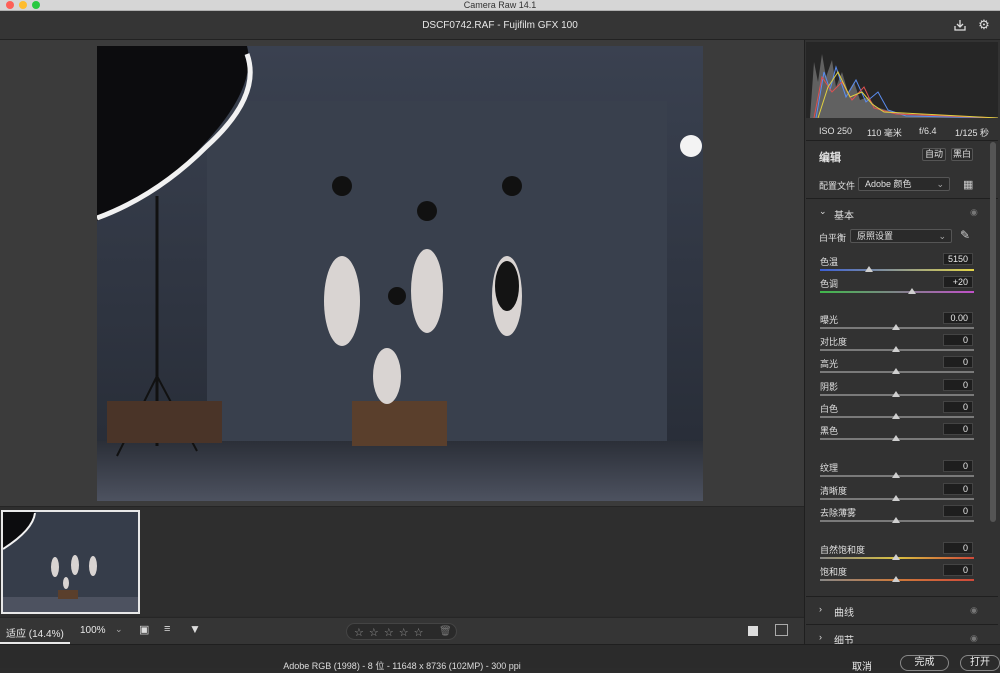 The height and width of the screenshot is (673, 1000). Describe the element at coordinates (960, 25) in the screenshot. I see `save-icon` at that location.